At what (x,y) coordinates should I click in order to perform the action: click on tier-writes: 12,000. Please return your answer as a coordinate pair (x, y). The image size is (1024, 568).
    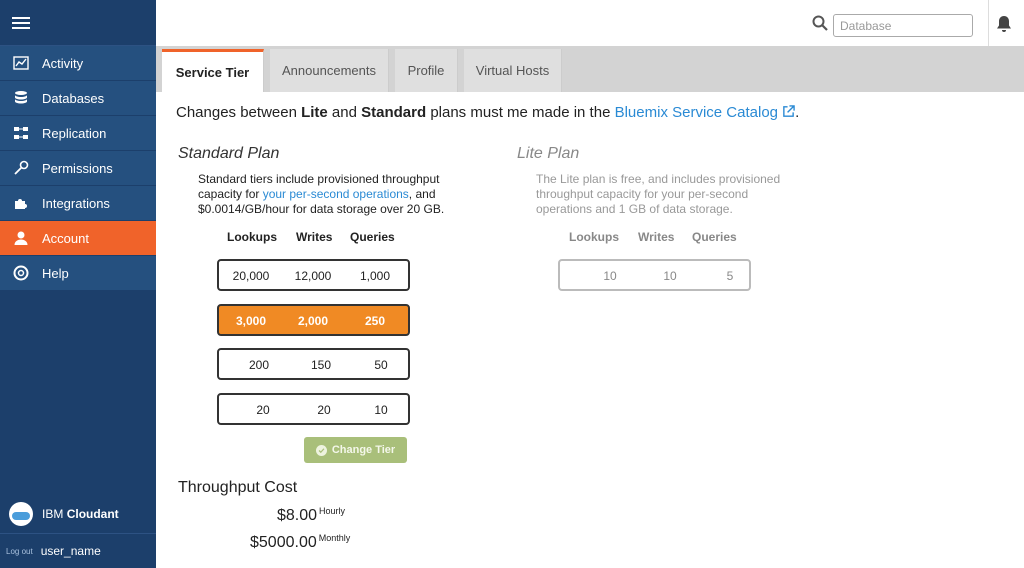
    Looking at the image, I should click on (313, 276).